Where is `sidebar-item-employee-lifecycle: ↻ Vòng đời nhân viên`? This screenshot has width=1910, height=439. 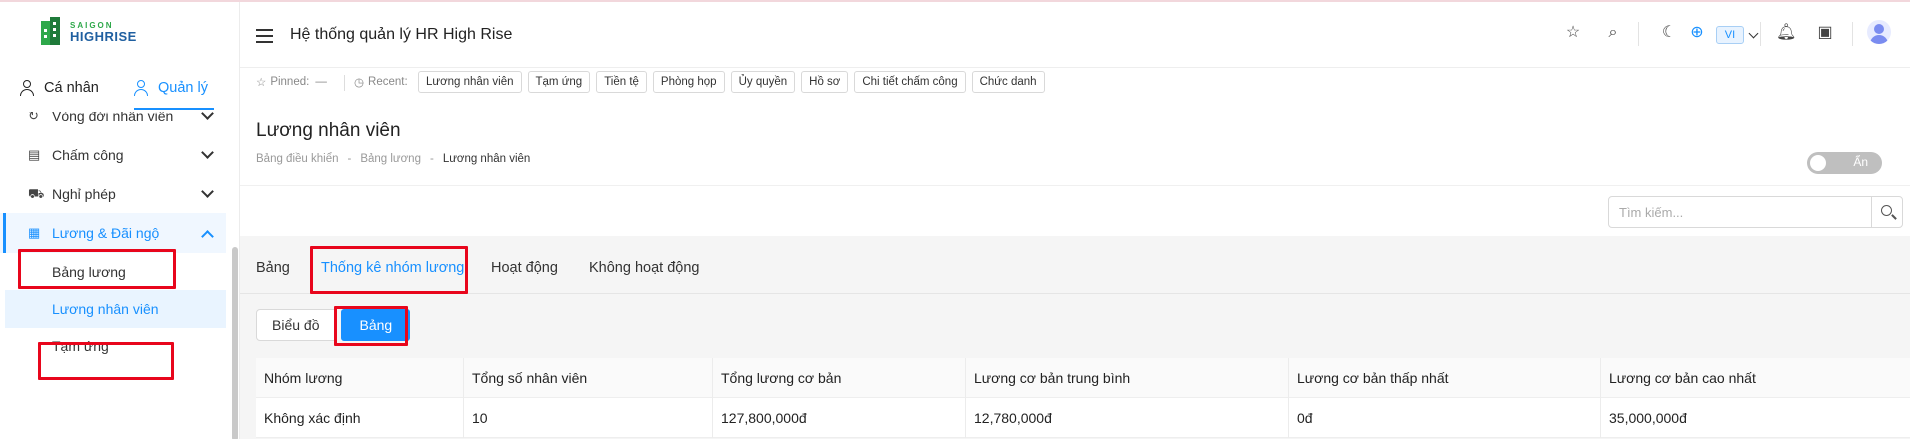
sidebar-item-employee-lifecycle: ↻ Vòng đời nhân viên is located at coordinates (113, 124).